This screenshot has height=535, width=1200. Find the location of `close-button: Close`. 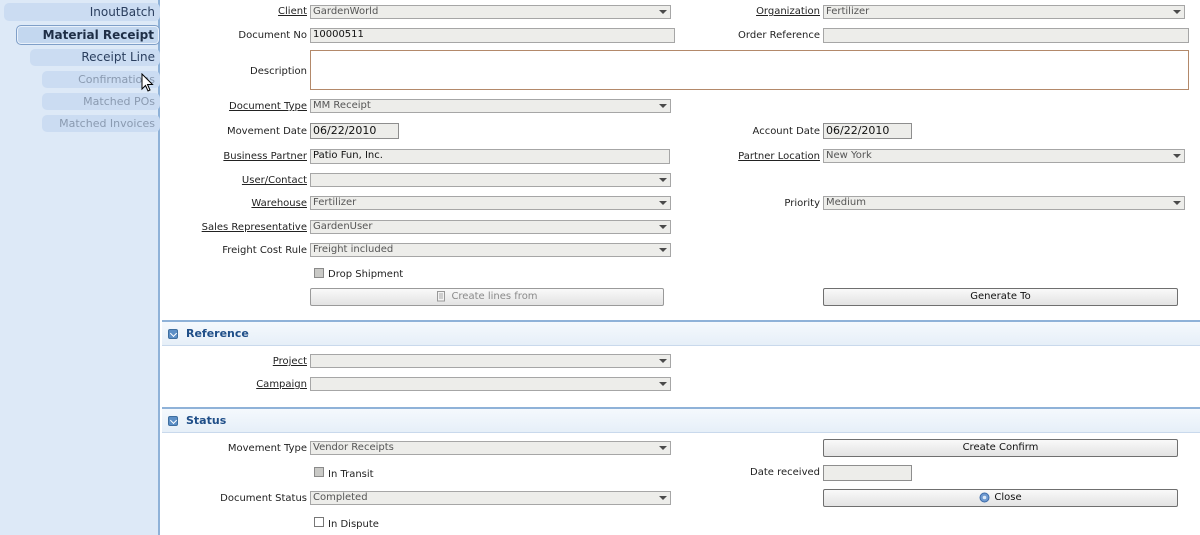

close-button: Close is located at coordinates (1000, 498).